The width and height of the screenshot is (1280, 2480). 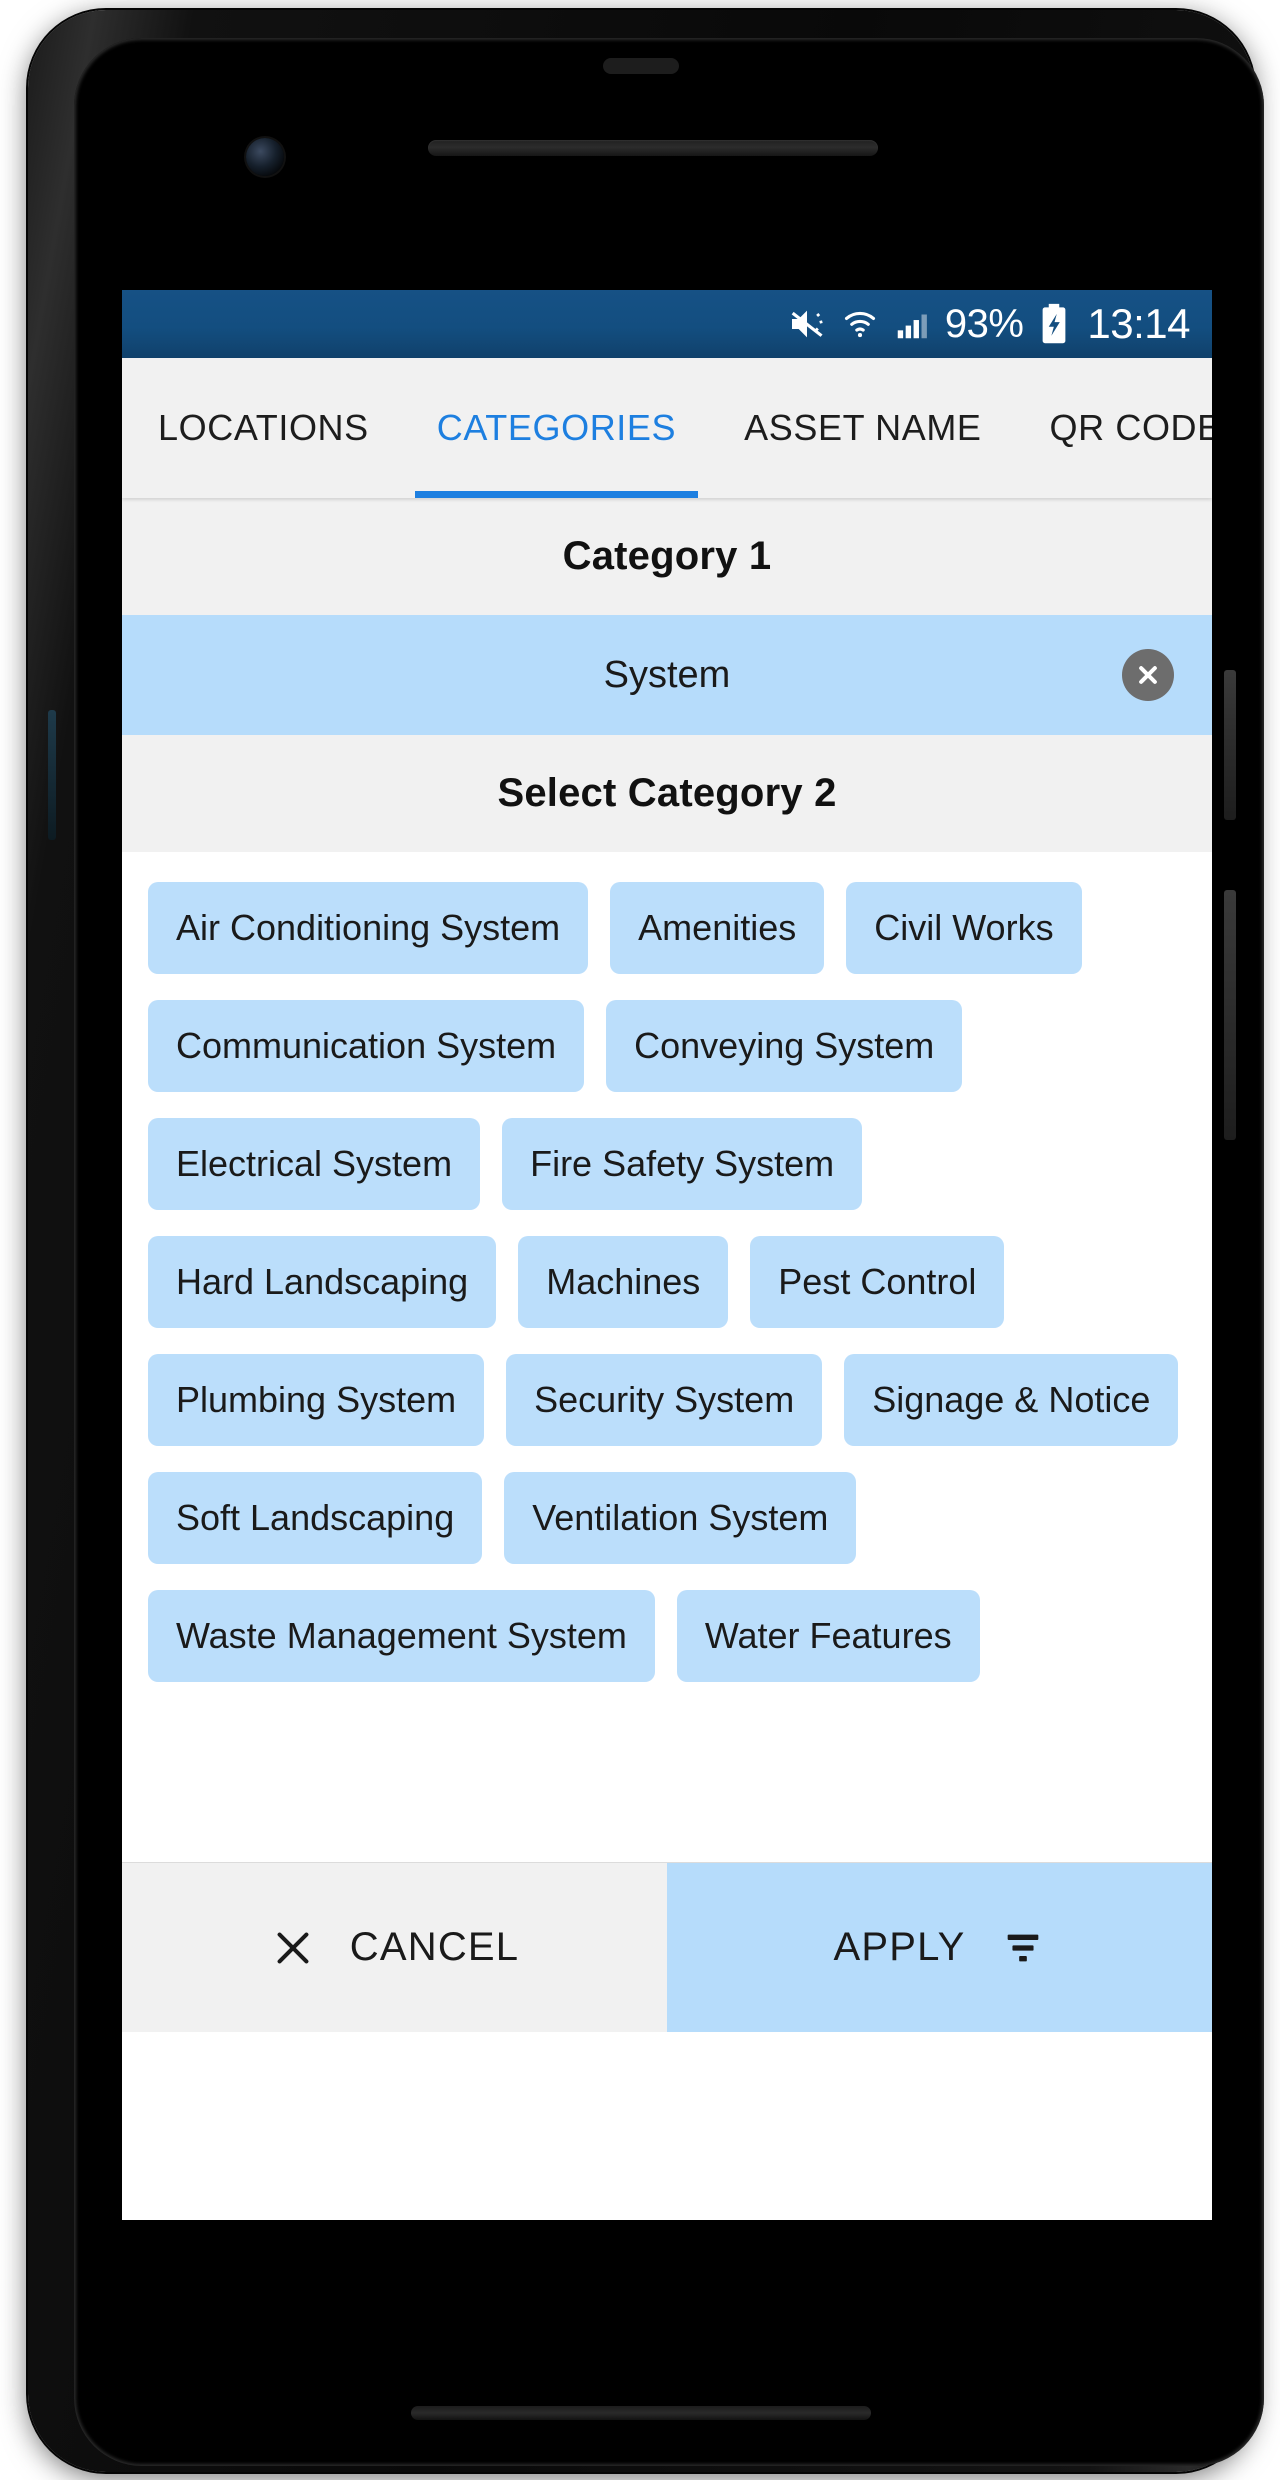 What do you see at coordinates (807, 324) in the screenshot?
I see `mute-icon` at bounding box center [807, 324].